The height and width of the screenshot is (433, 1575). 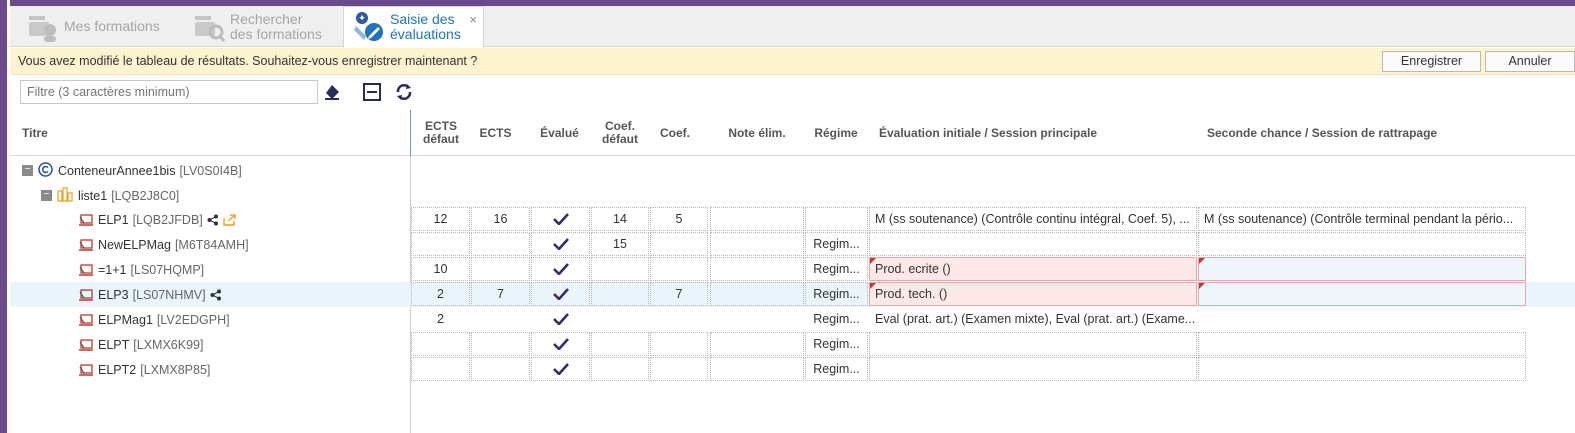 What do you see at coordinates (169, 92) in the screenshot?
I see `filter-input` at bounding box center [169, 92].